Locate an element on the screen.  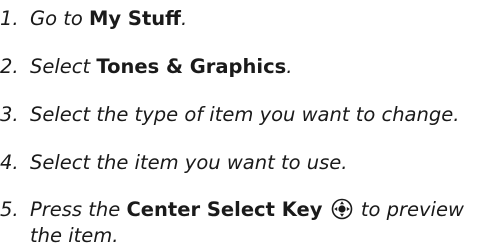
step-text: Go to My Stuff. is located at coordinates (108, 19).